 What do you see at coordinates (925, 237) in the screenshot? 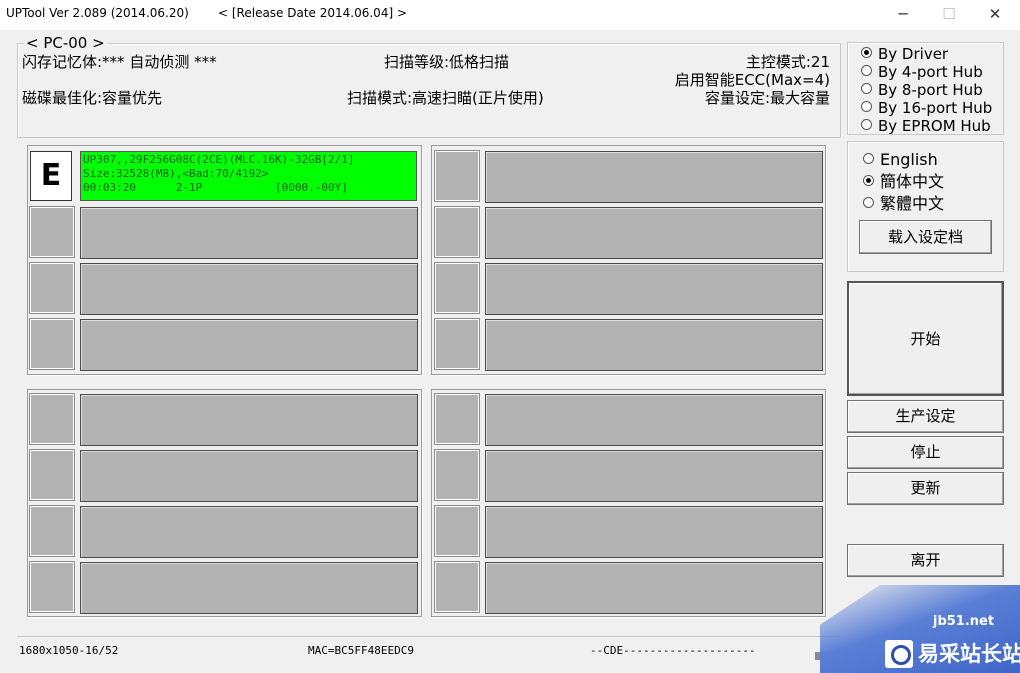
I see `load-config-button: 载入设定档` at bounding box center [925, 237].